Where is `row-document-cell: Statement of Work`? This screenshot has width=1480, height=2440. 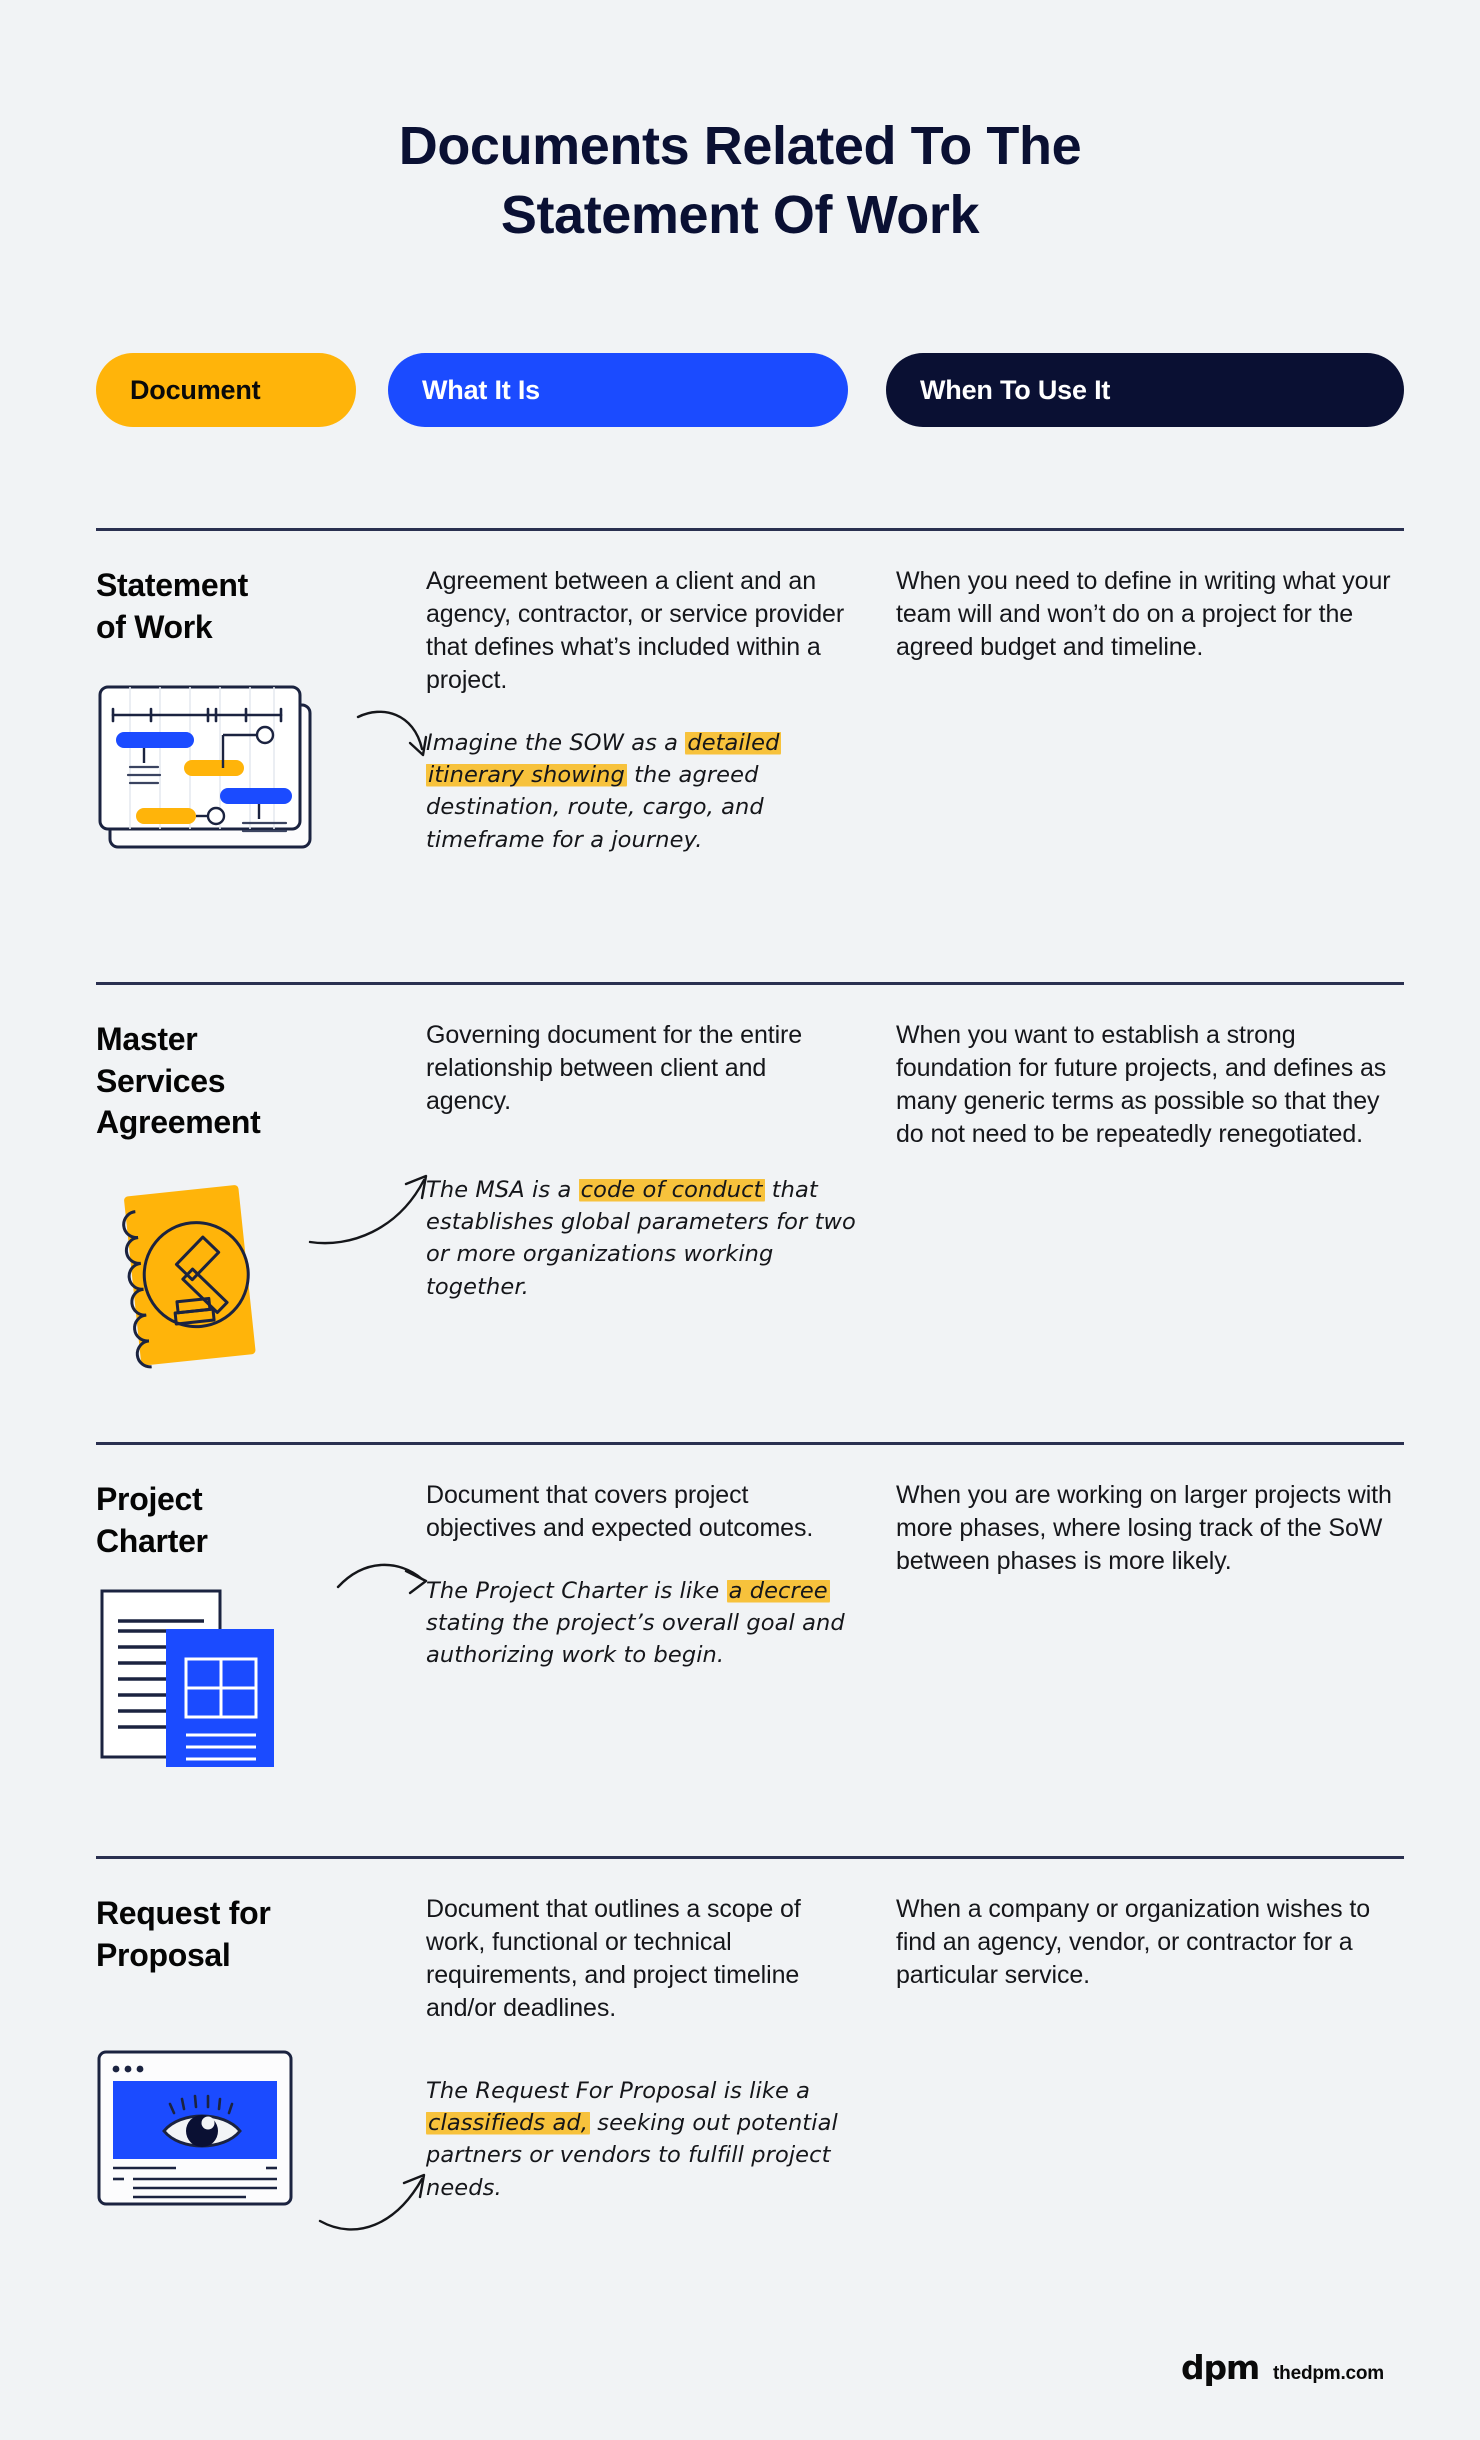 row-document-cell: Statement of Work is located at coordinates (261, 710).